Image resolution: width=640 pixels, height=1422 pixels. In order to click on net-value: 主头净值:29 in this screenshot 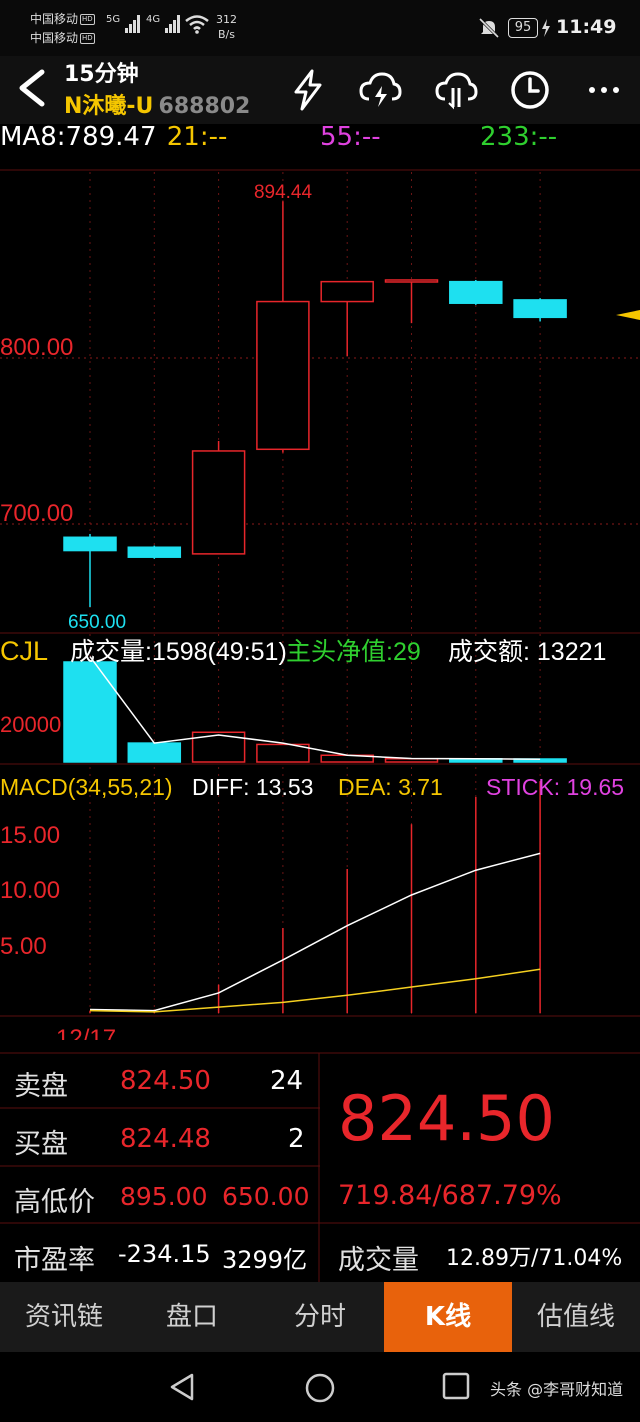, I will do `click(353, 652)`.